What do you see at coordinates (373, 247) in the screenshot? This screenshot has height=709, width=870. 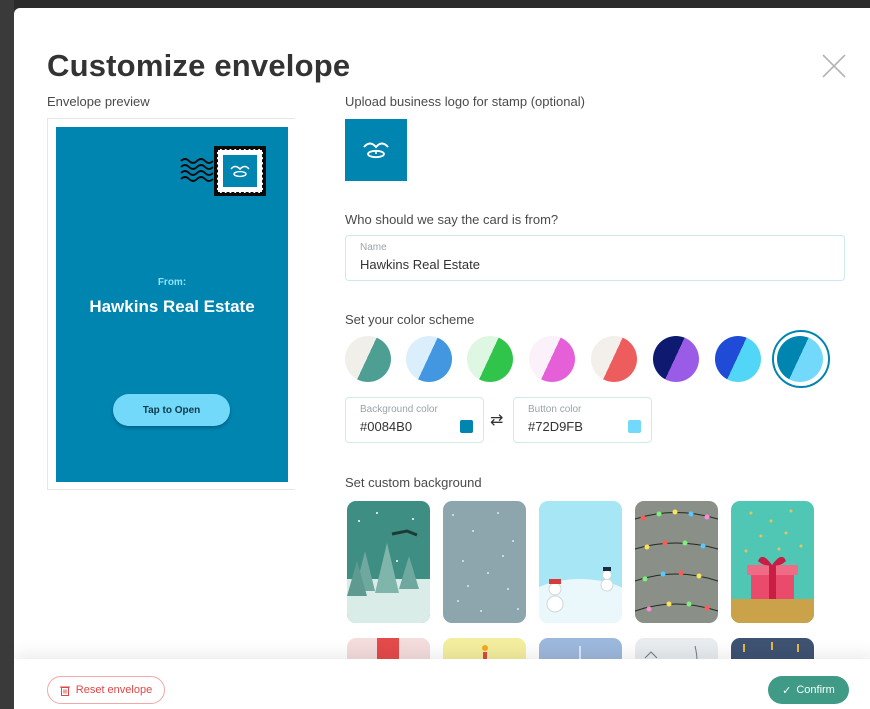 I see `name-field-hint: Name` at bounding box center [373, 247].